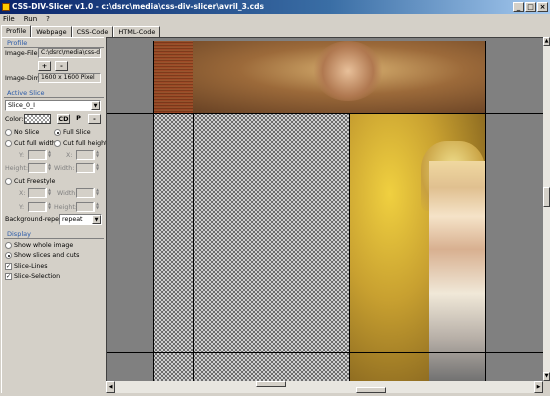 This screenshot has width=550, height=396. What do you see at coordinates (16, 31) in the screenshot?
I see `tab-profile: Profile` at bounding box center [16, 31].